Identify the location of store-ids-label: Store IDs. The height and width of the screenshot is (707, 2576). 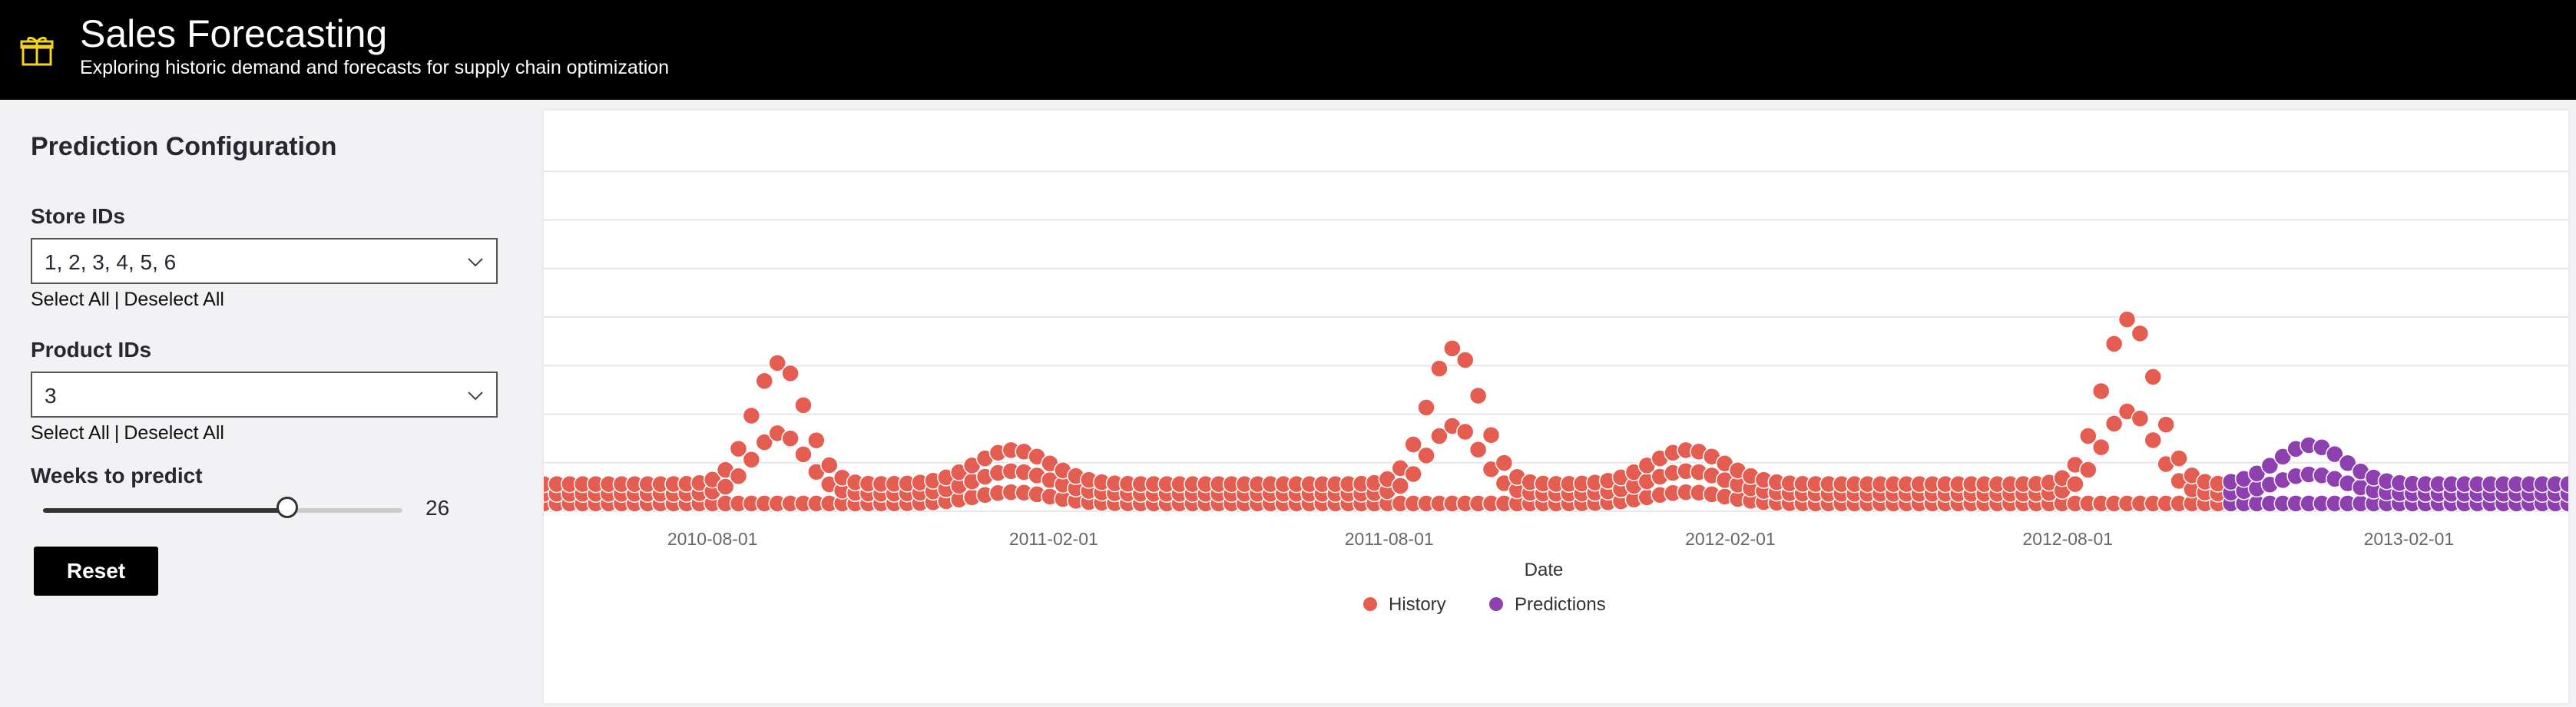
(78, 216).